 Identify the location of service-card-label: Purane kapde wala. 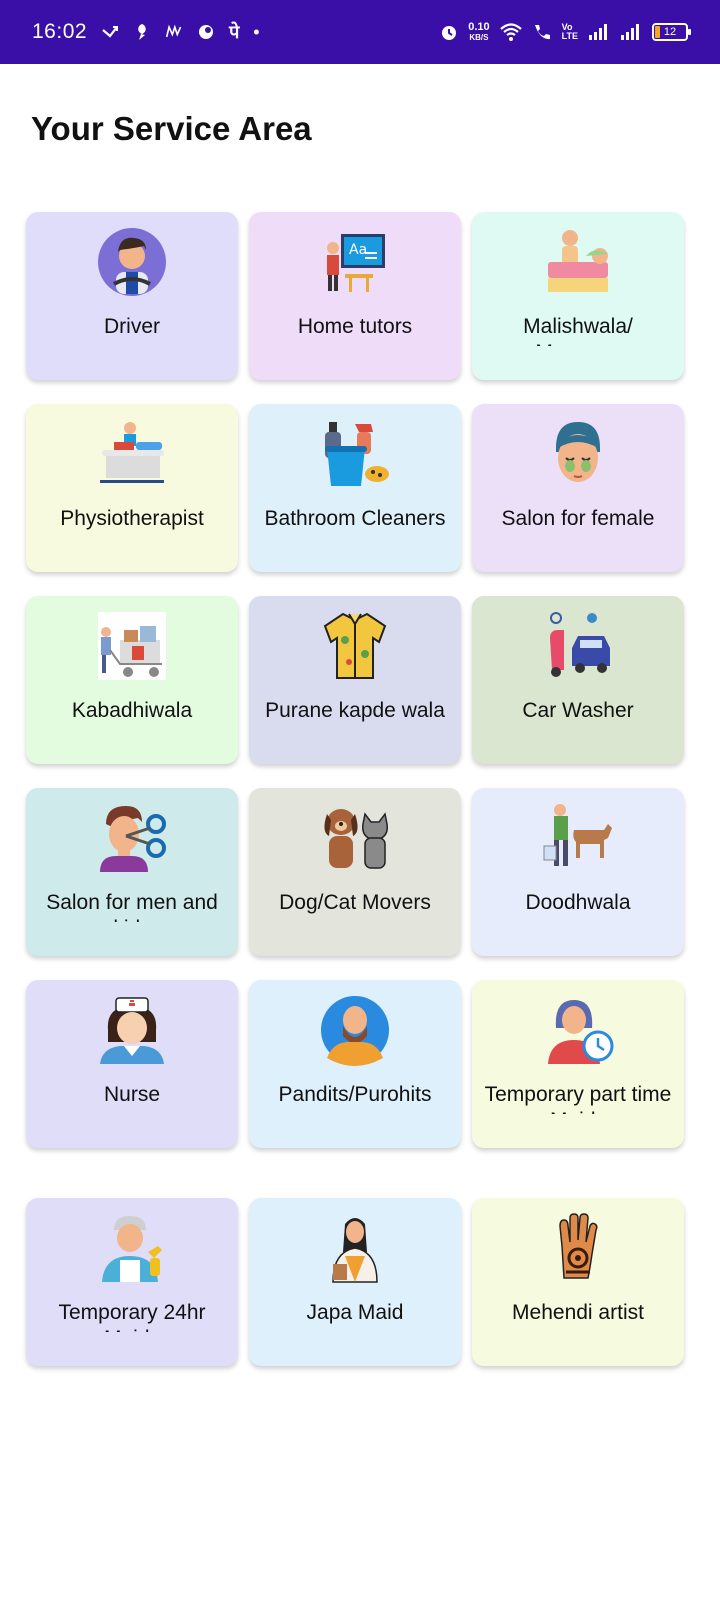
(355, 710).